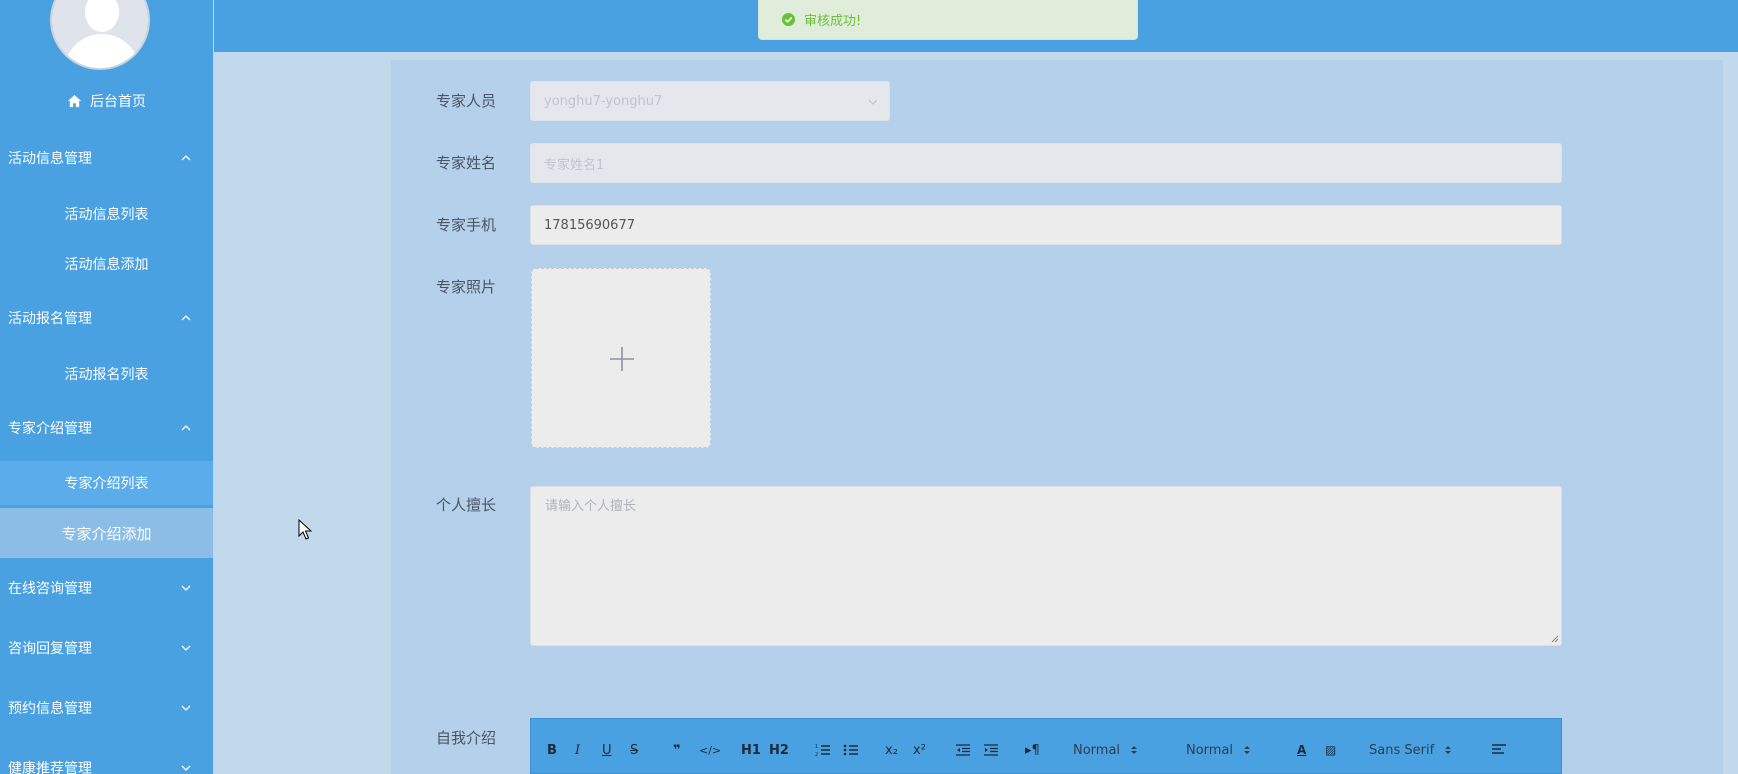 This screenshot has height=774, width=1738. I want to click on text-direction-icon: ▸¶, so click(1032, 750).